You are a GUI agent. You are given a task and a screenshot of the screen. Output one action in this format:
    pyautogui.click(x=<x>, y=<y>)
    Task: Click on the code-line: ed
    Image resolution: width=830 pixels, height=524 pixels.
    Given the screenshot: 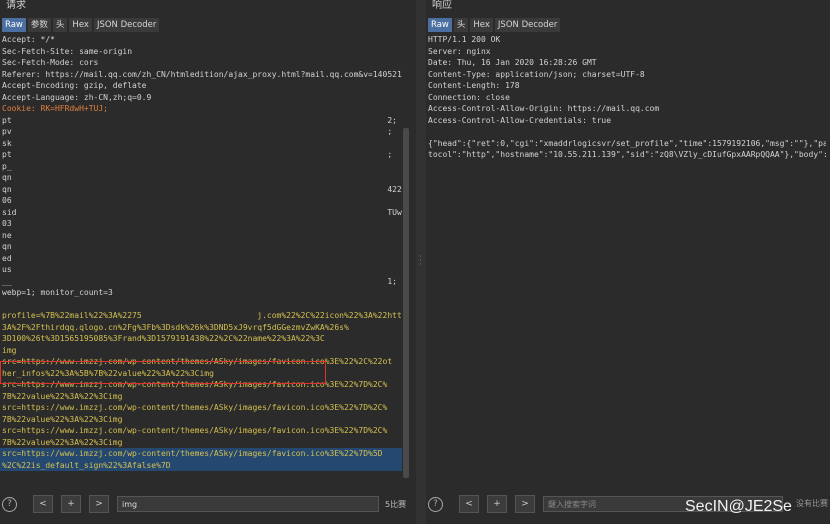 What is the action you would take?
    pyautogui.click(x=7, y=258)
    